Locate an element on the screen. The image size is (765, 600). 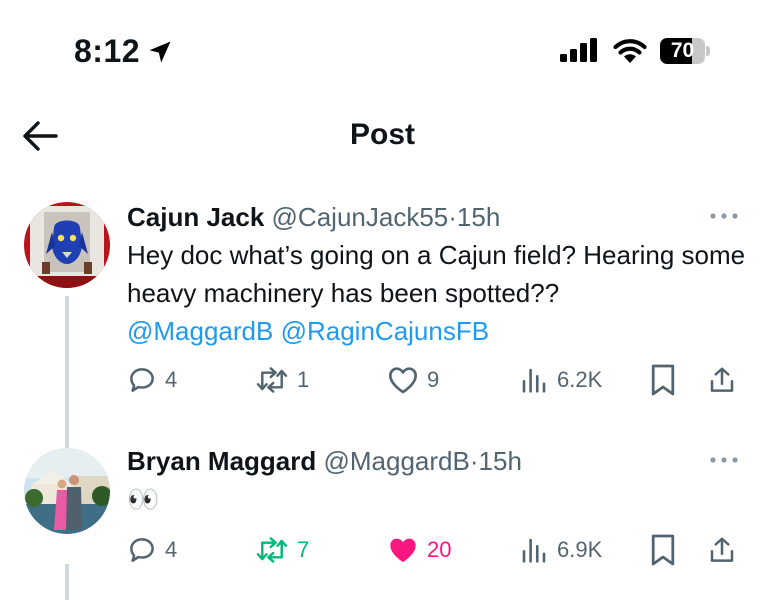
author-name: Cajun Jack is located at coordinates (195, 217).